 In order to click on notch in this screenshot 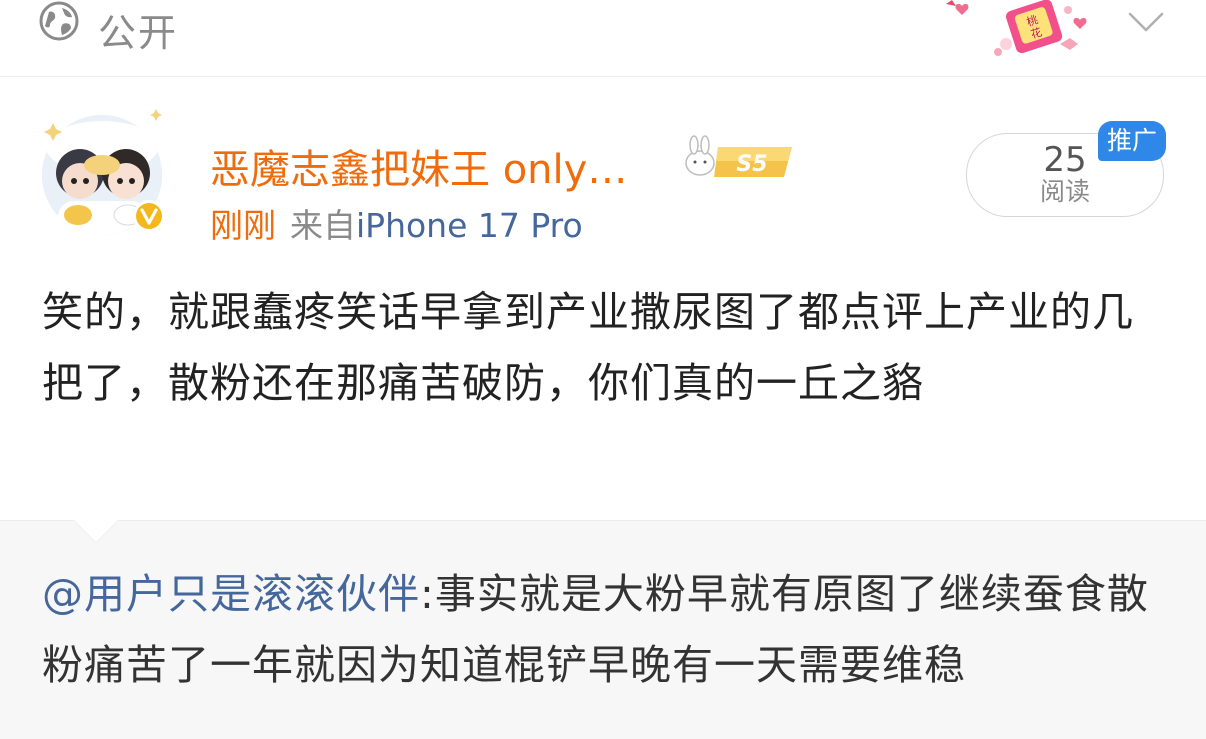, I will do `click(96, 531)`.